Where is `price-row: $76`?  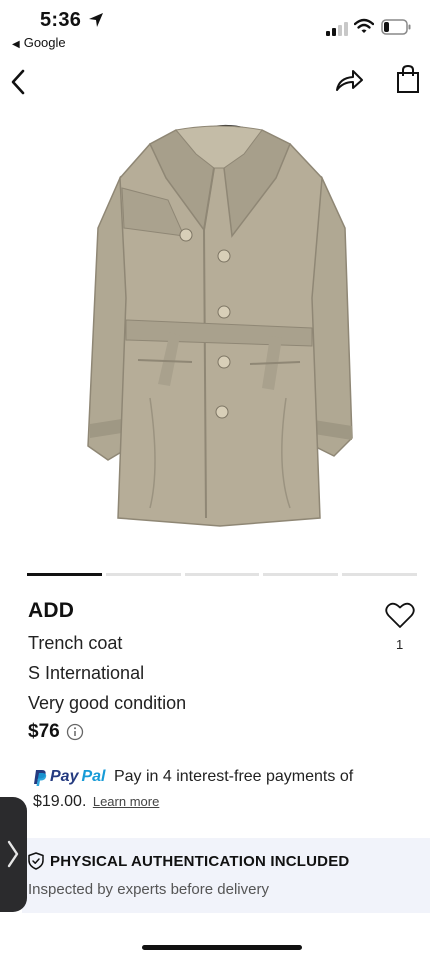
price-row: $76 is located at coordinates (56, 732).